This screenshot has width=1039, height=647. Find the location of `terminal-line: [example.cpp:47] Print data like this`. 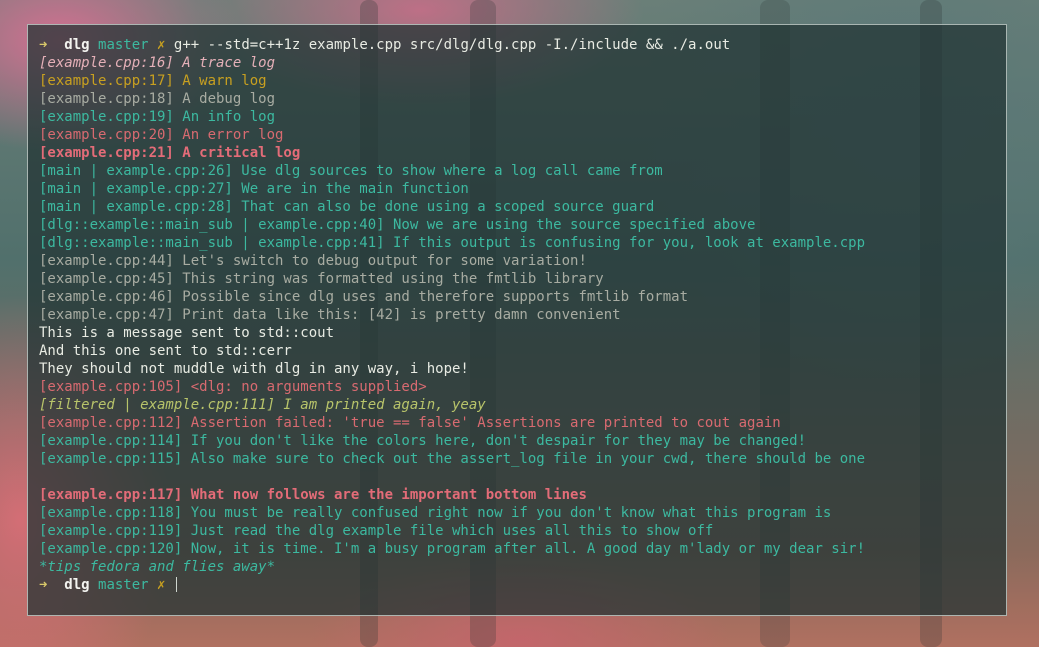

terminal-line: [example.cpp:47] Print data like this is located at coordinates (522, 315).